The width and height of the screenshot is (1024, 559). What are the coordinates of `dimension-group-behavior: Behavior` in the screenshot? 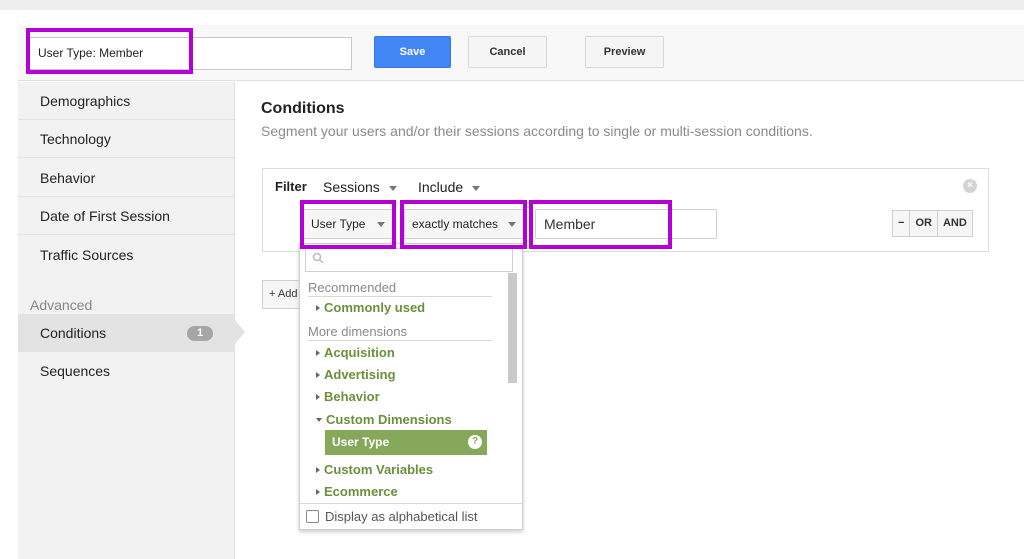 It's located at (348, 396).